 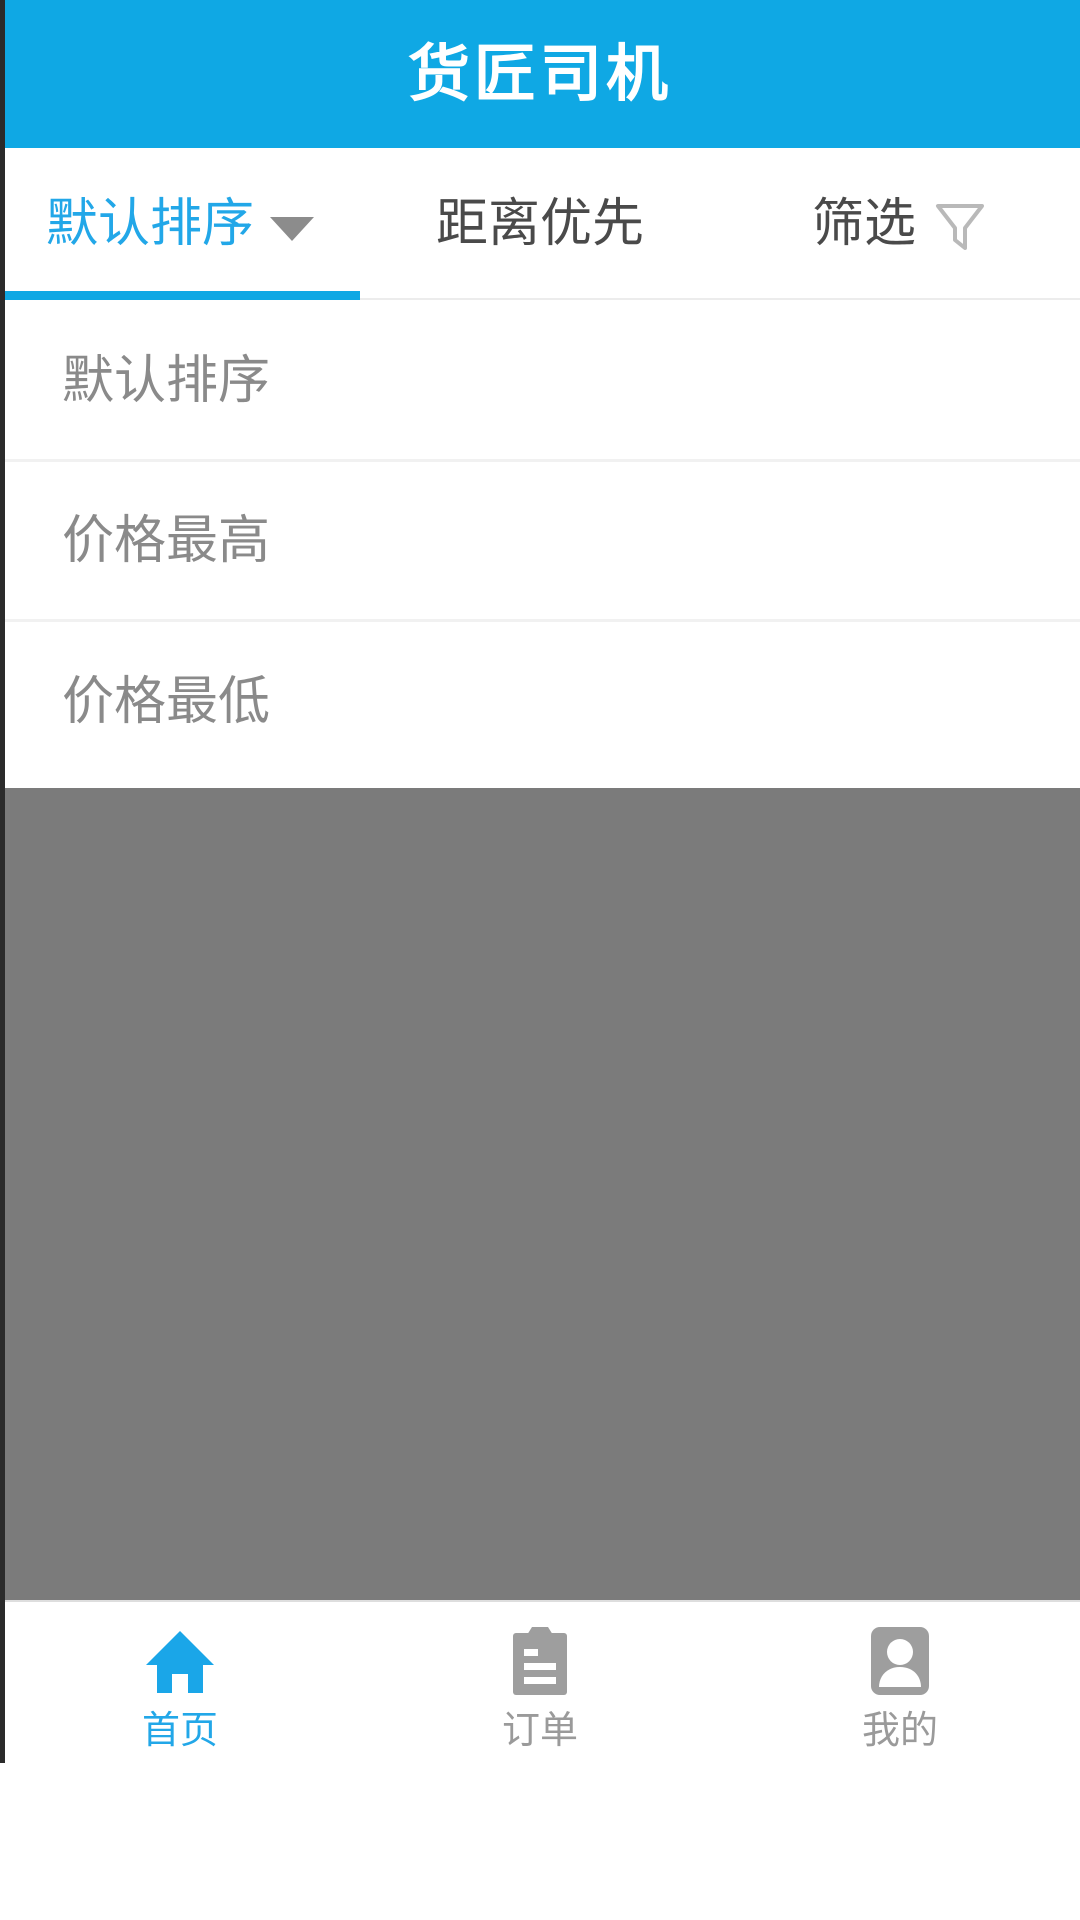 What do you see at coordinates (180, 295) in the screenshot?
I see `tab-active-underline` at bounding box center [180, 295].